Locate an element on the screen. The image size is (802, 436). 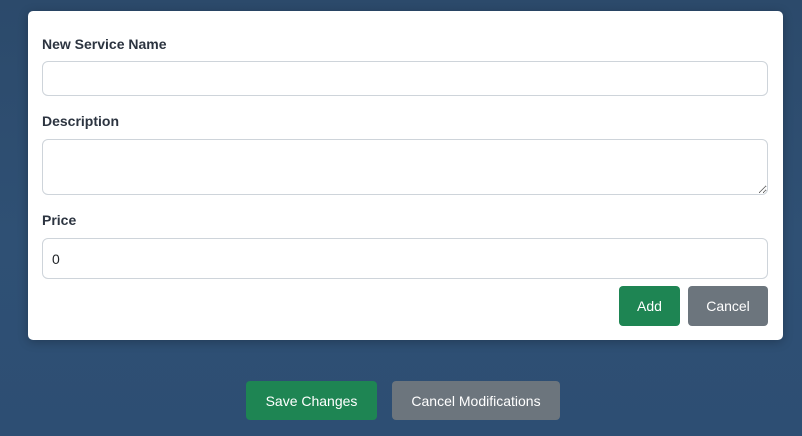
service-name-input is located at coordinates (405, 78).